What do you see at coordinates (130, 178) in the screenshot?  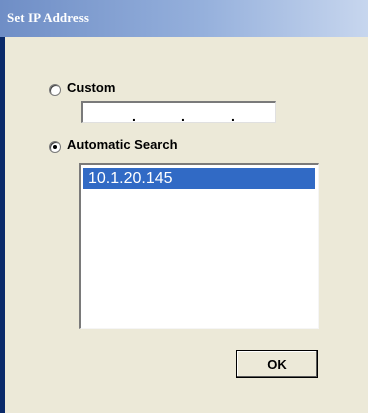 I see `list-item-address: 10.1.20.145` at bounding box center [130, 178].